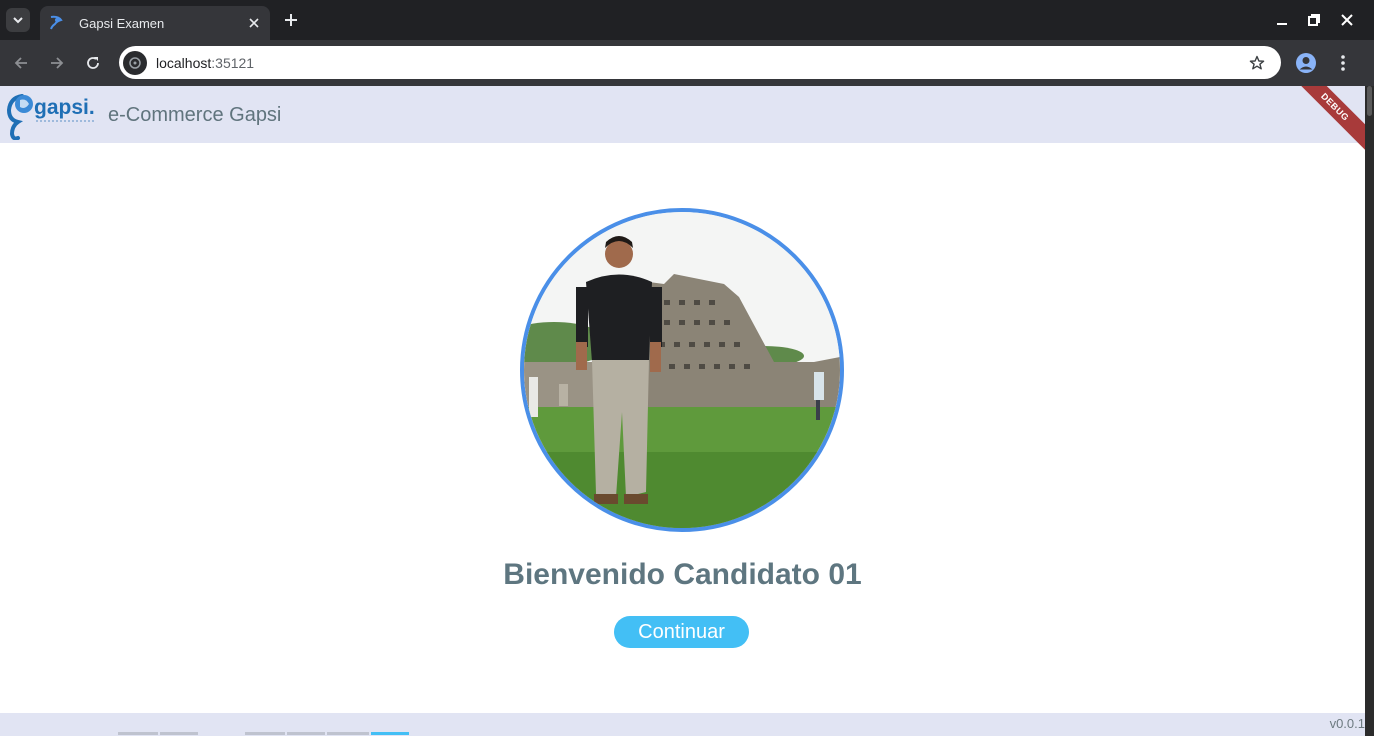 The image size is (1374, 736). I want to click on candidate-photo, so click(682, 370).